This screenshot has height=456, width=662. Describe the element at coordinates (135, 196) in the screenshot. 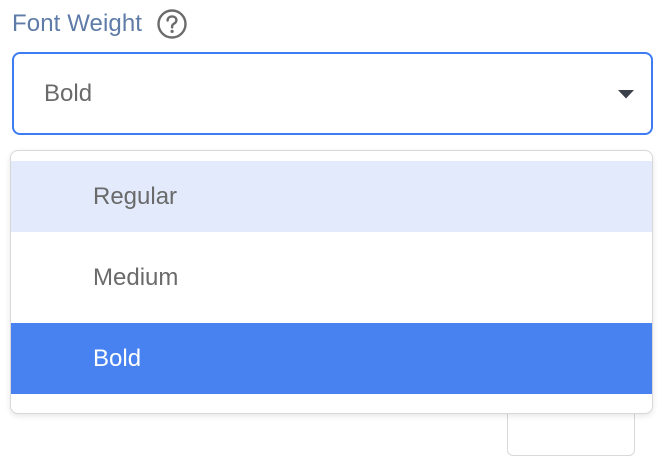

I see `option-label: Regular` at that location.